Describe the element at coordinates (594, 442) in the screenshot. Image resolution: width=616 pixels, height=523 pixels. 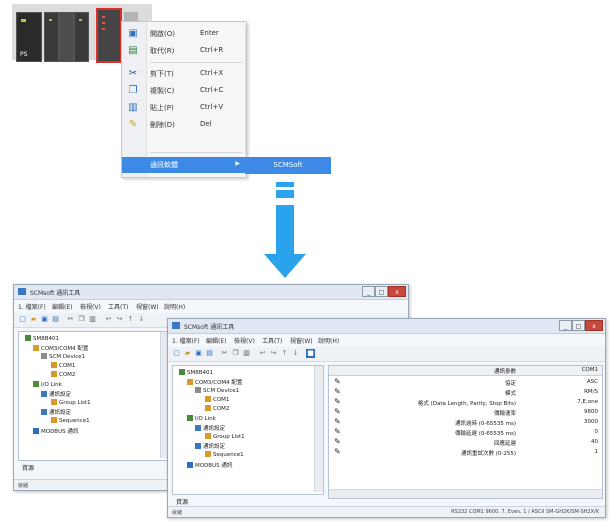
I see `param-value: 40` at that location.